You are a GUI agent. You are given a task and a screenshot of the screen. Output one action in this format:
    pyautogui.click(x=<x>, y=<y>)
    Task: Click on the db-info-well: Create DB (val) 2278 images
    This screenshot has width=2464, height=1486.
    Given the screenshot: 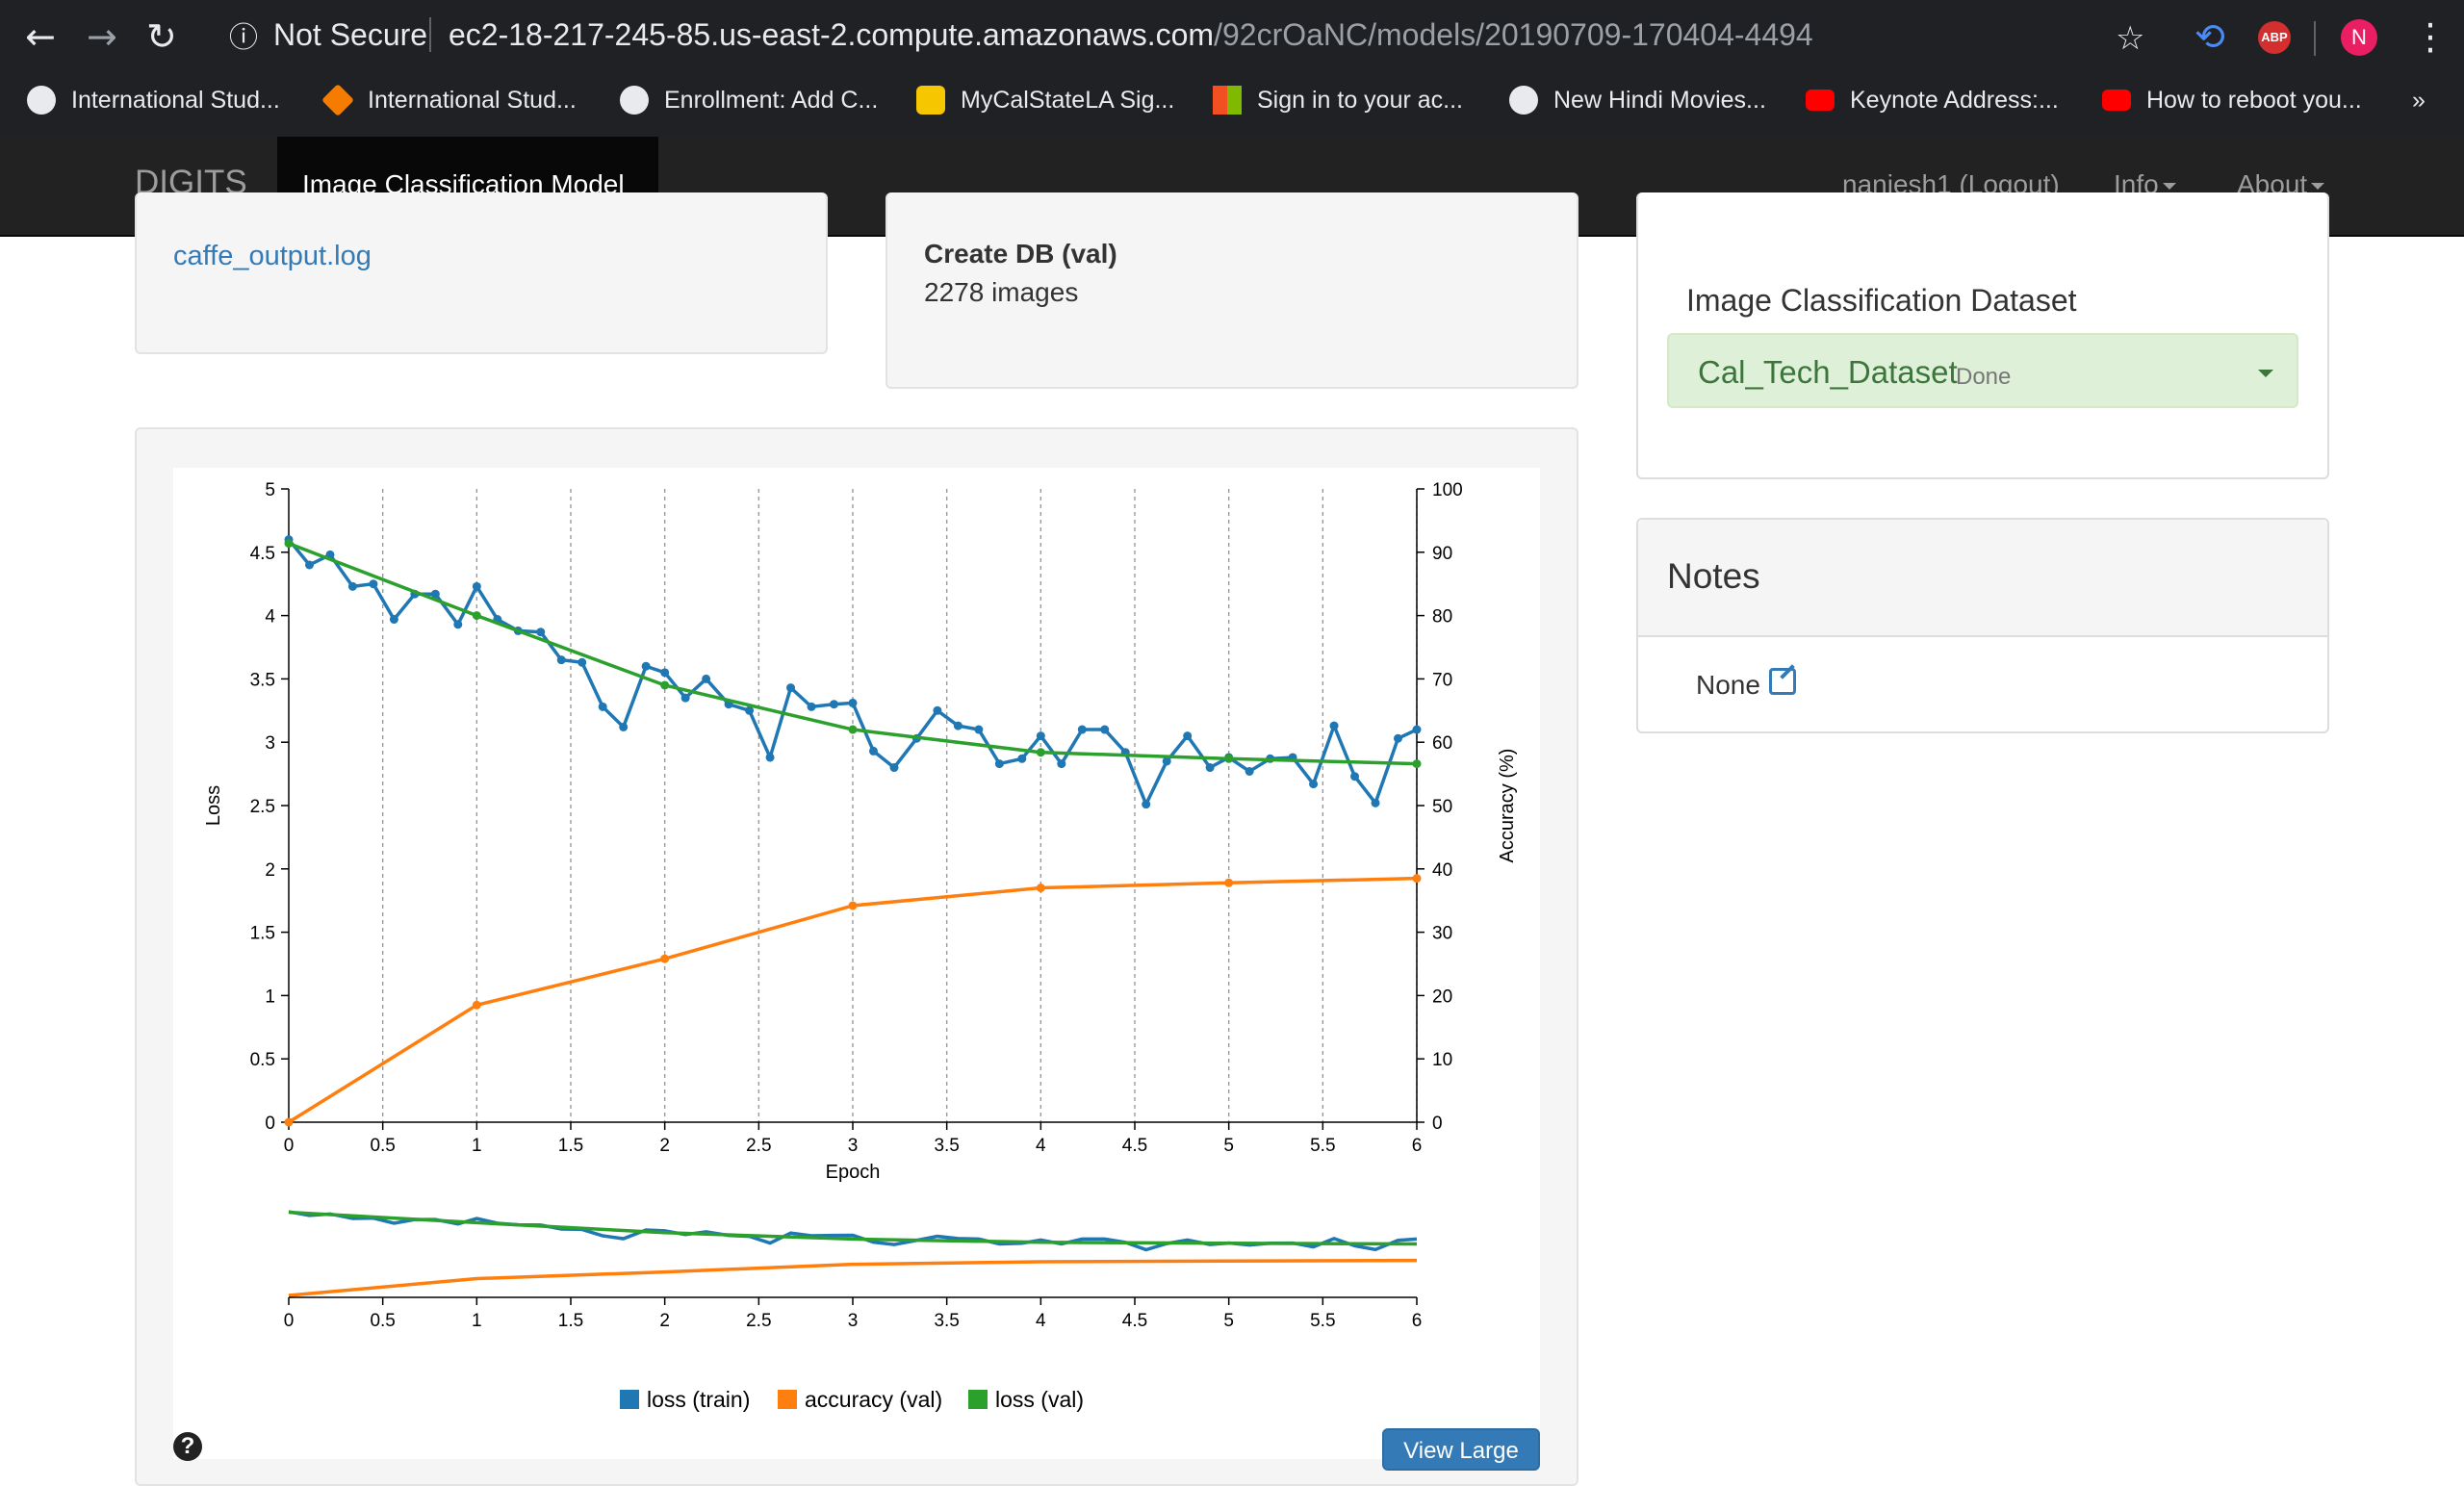 What is the action you would take?
    pyautogui.click(x=1232, y=291)
    